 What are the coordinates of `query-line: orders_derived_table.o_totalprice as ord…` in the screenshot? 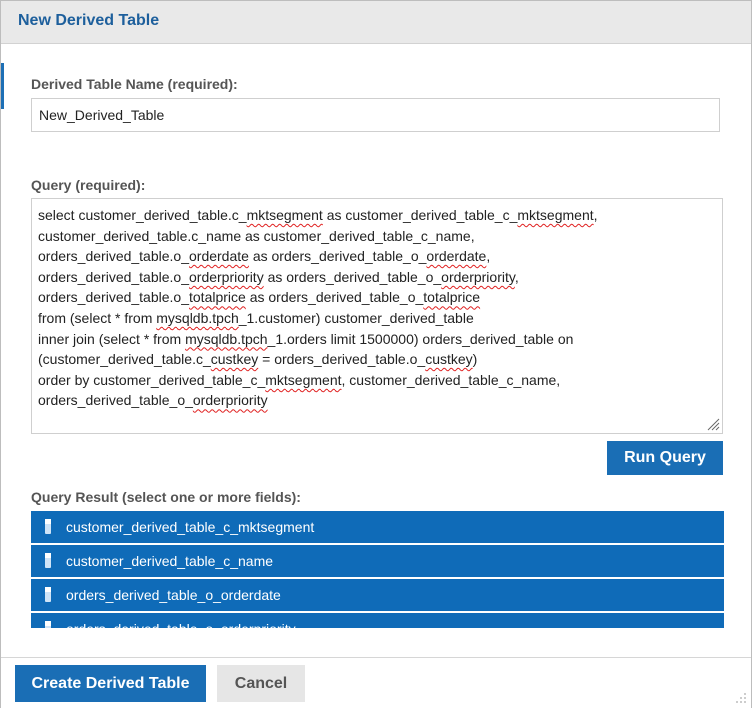 It's located at (377, 297).